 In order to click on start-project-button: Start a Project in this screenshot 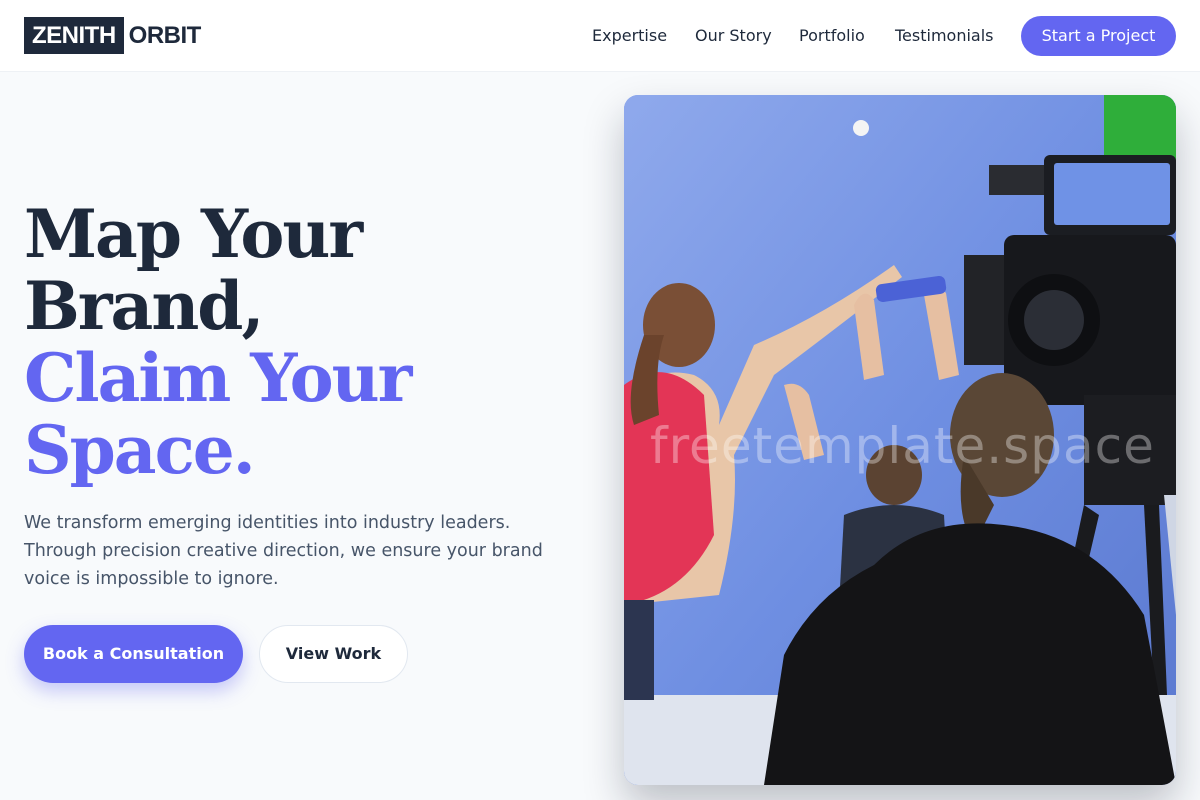, I will do `click(1098, 36)`.